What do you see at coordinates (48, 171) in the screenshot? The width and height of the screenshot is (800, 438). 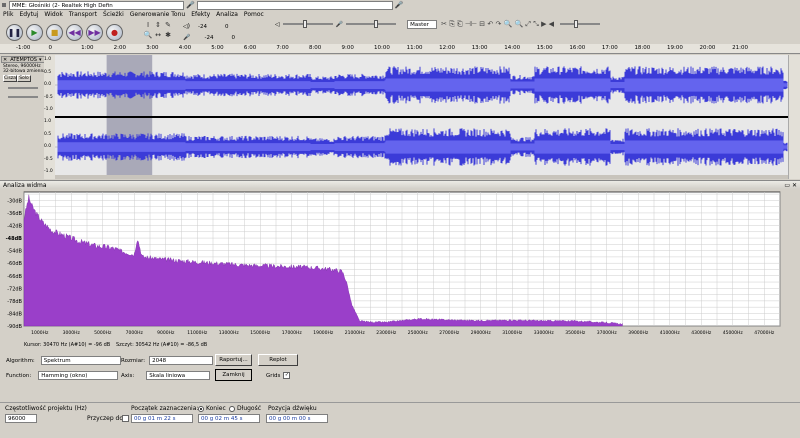 I see `amplitude-scale-label: -1.0` at bounding box center [48, 171].